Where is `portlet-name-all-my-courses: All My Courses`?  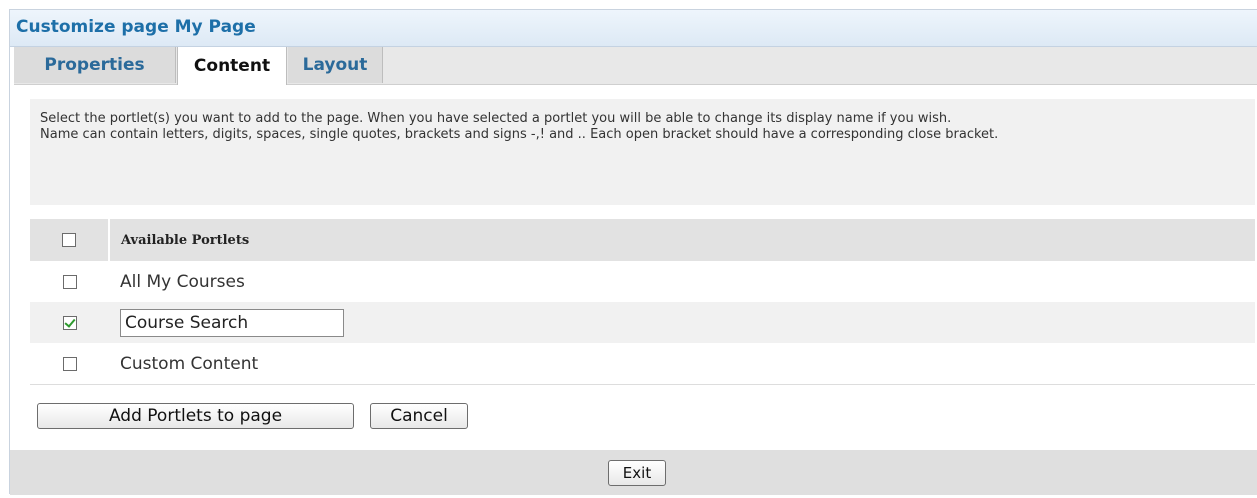 portlet-name-all-my-courses: All My Courses is located at coordinates (182, 281).